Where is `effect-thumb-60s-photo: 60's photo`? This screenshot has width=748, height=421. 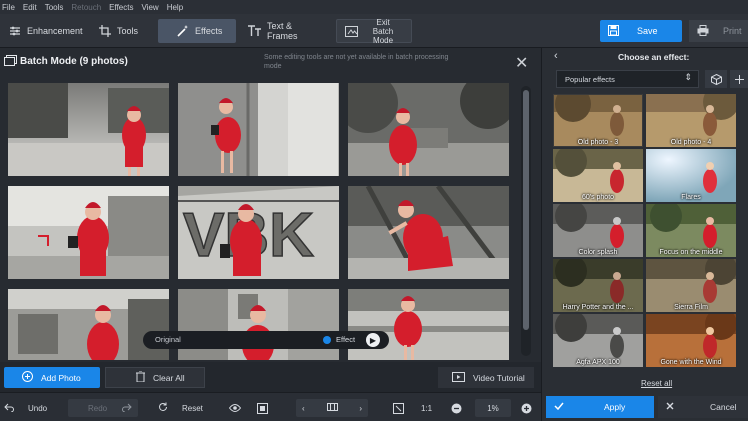
effect-thumb-60s-photo: 60's photo is located at coordinates (598, 175).